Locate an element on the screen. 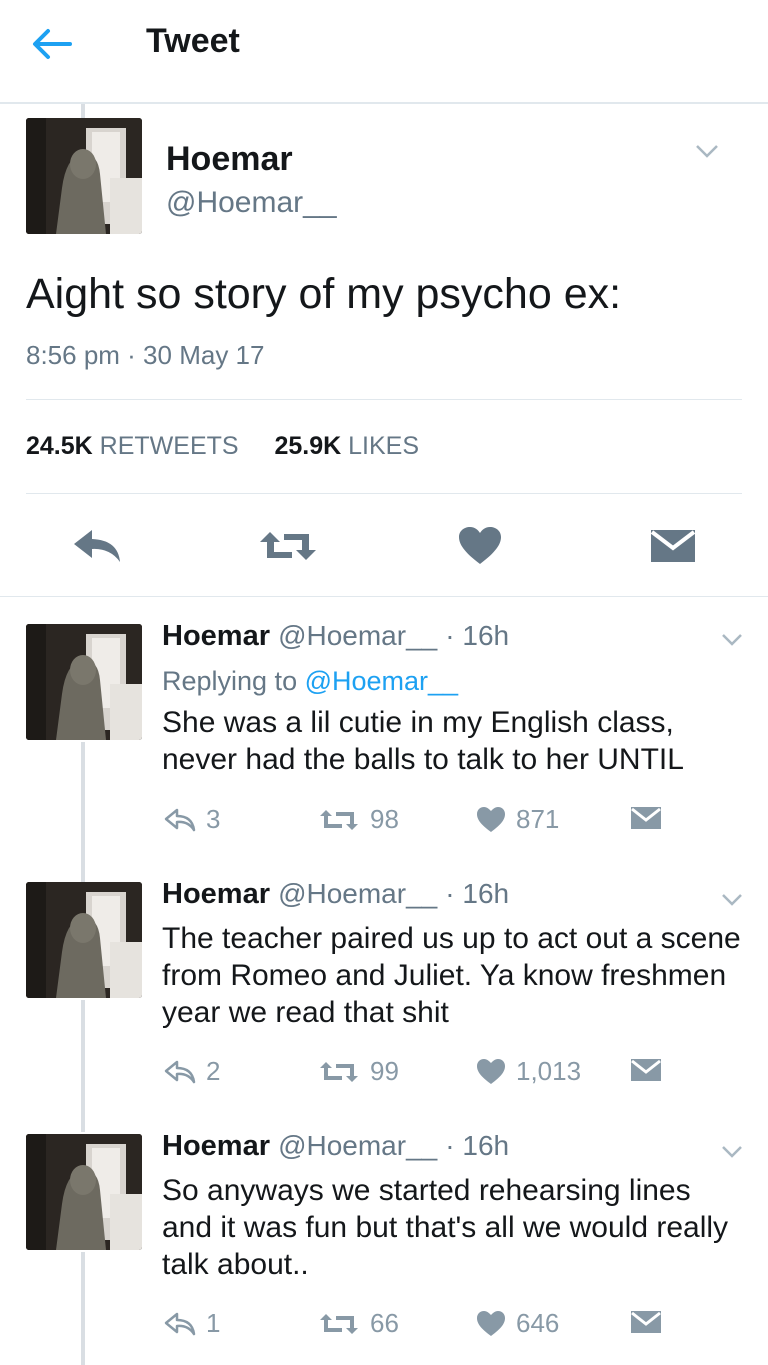 The height and width of the screenshot is (1365, 768). reply-button: 2 is located at coordinates (192, 1071).